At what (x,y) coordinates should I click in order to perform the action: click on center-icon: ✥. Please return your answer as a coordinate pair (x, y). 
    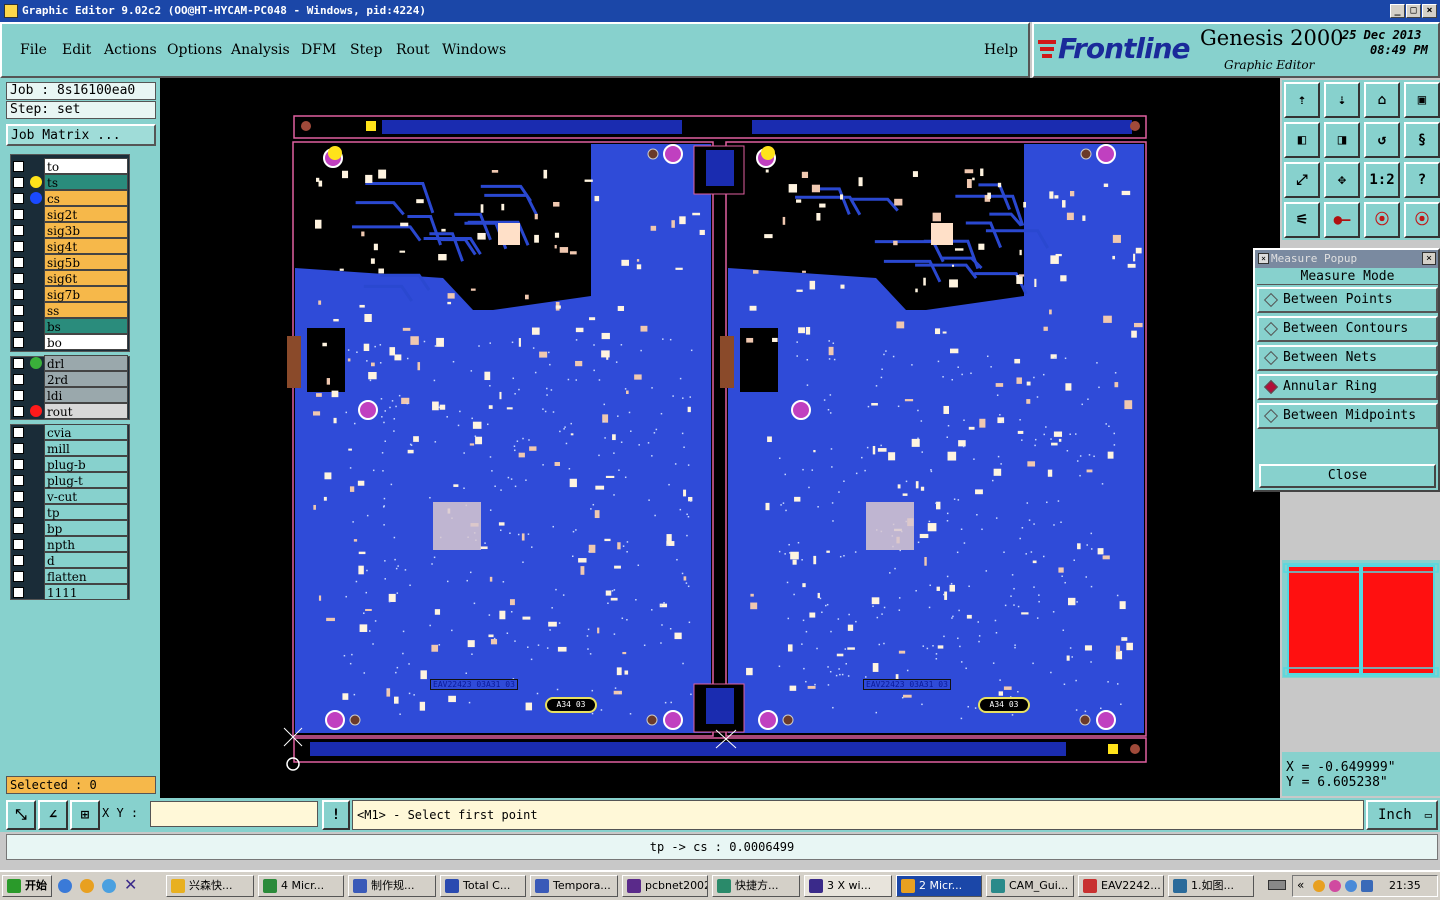
    Looking at the image, I should click on (1342, 180).